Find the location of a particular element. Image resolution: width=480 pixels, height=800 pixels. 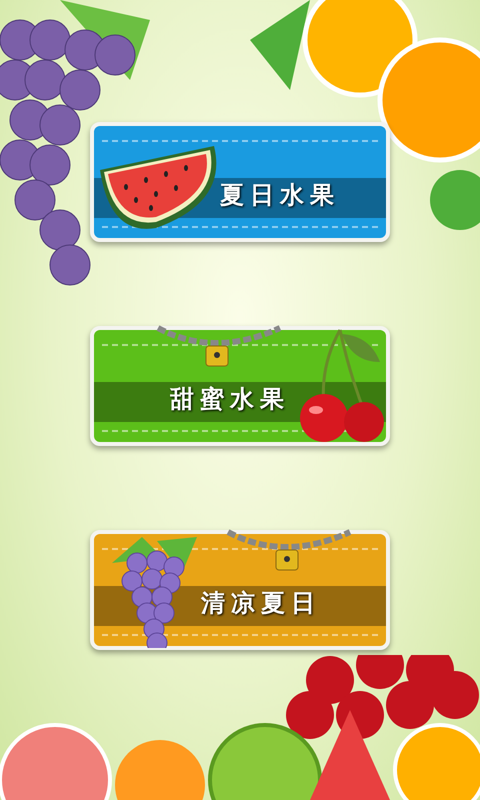

level-button: 甜蜜水果 is located at coordinates (240, 386).